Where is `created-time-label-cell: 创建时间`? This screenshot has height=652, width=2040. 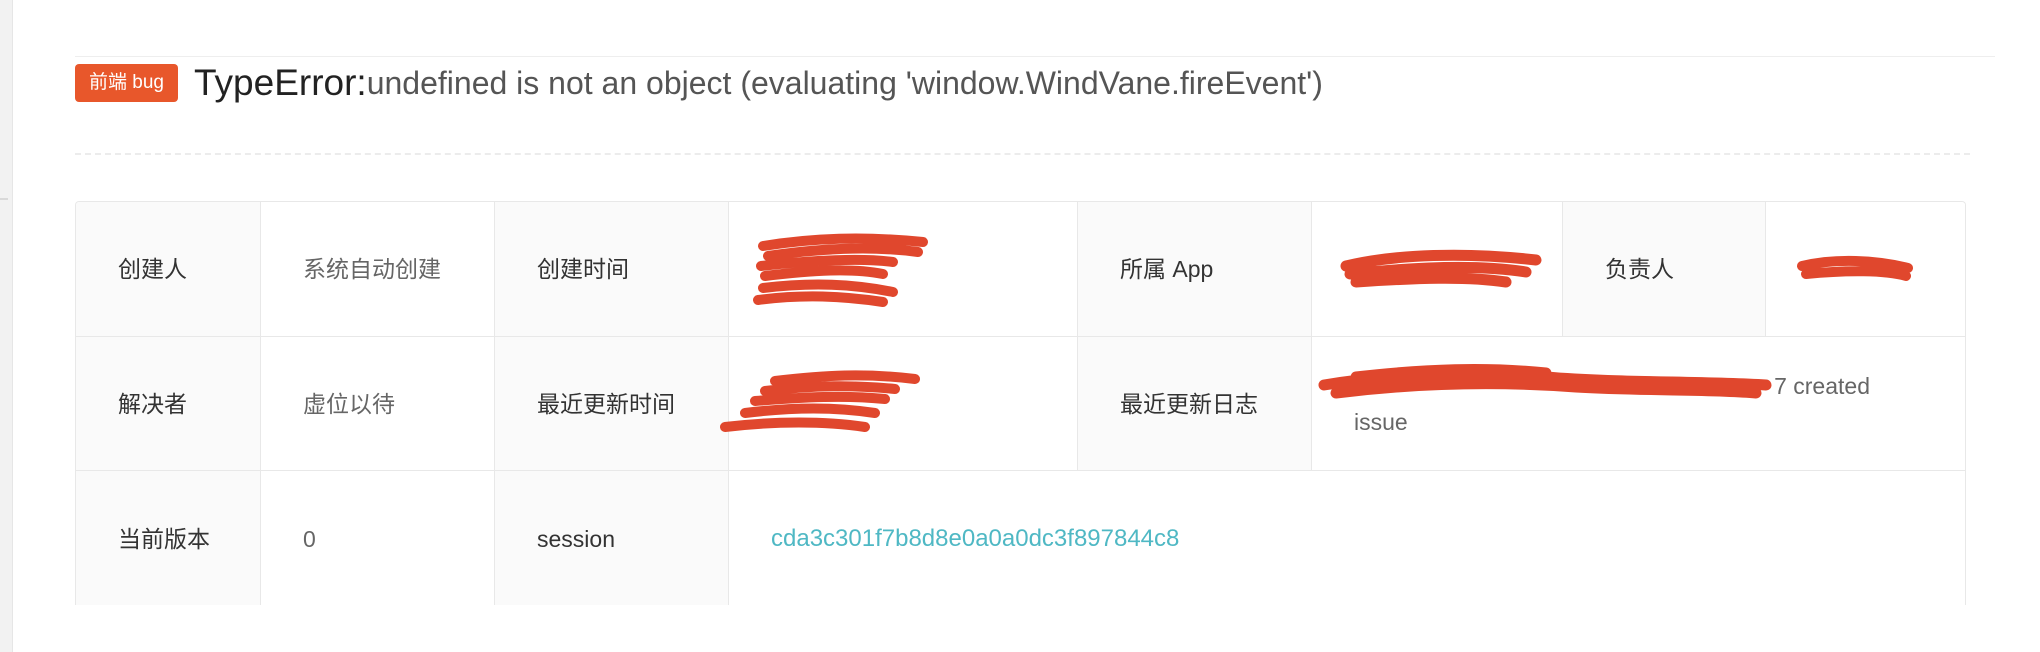 created-time-label-cell: 创建时间 is located at coordinates (612, 269).